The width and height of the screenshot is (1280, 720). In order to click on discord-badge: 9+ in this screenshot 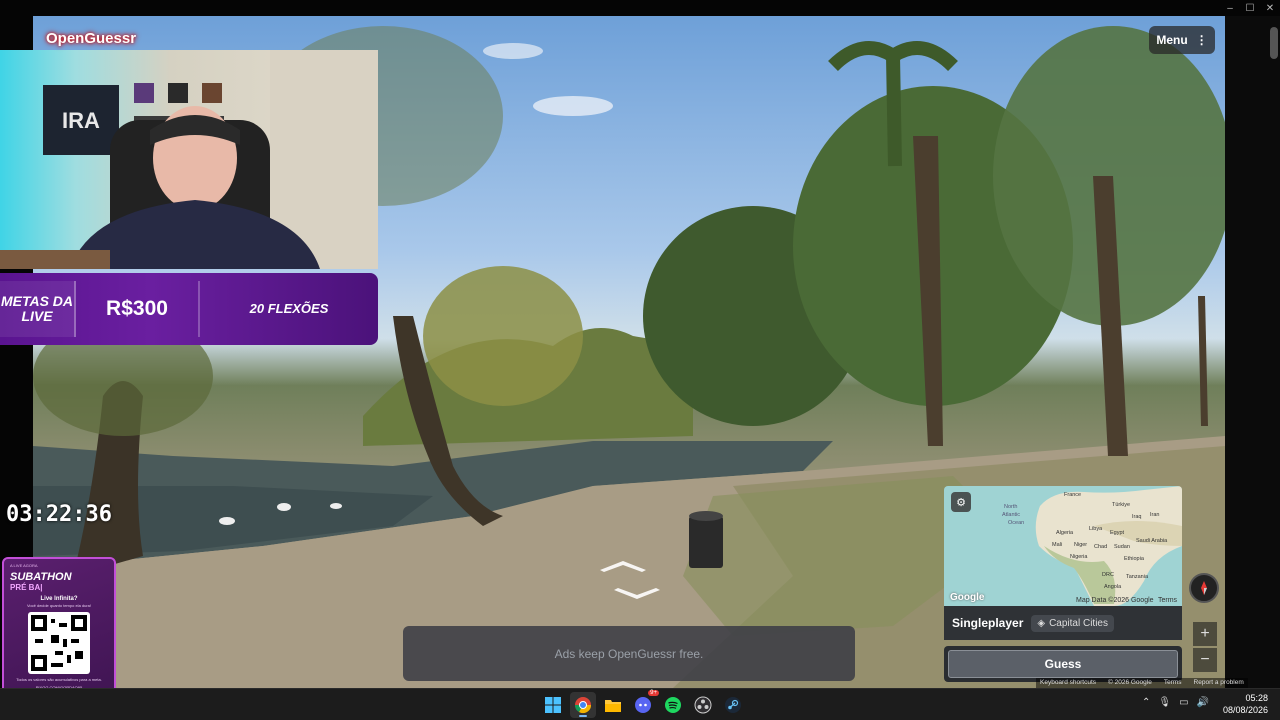, I will do `click(653, 693)`.